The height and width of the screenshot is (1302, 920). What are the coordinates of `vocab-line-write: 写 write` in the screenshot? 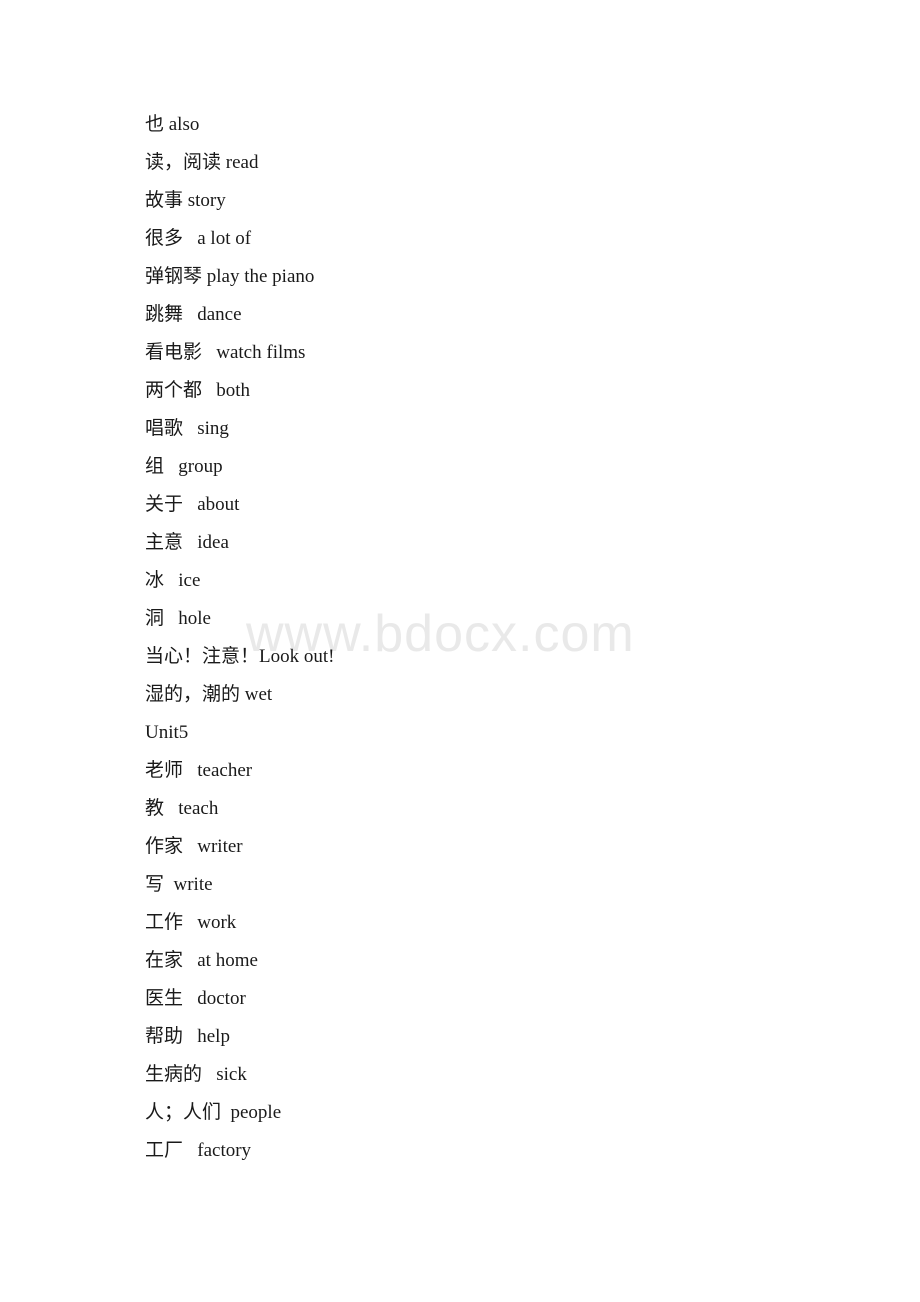 It's located at (179, 884).